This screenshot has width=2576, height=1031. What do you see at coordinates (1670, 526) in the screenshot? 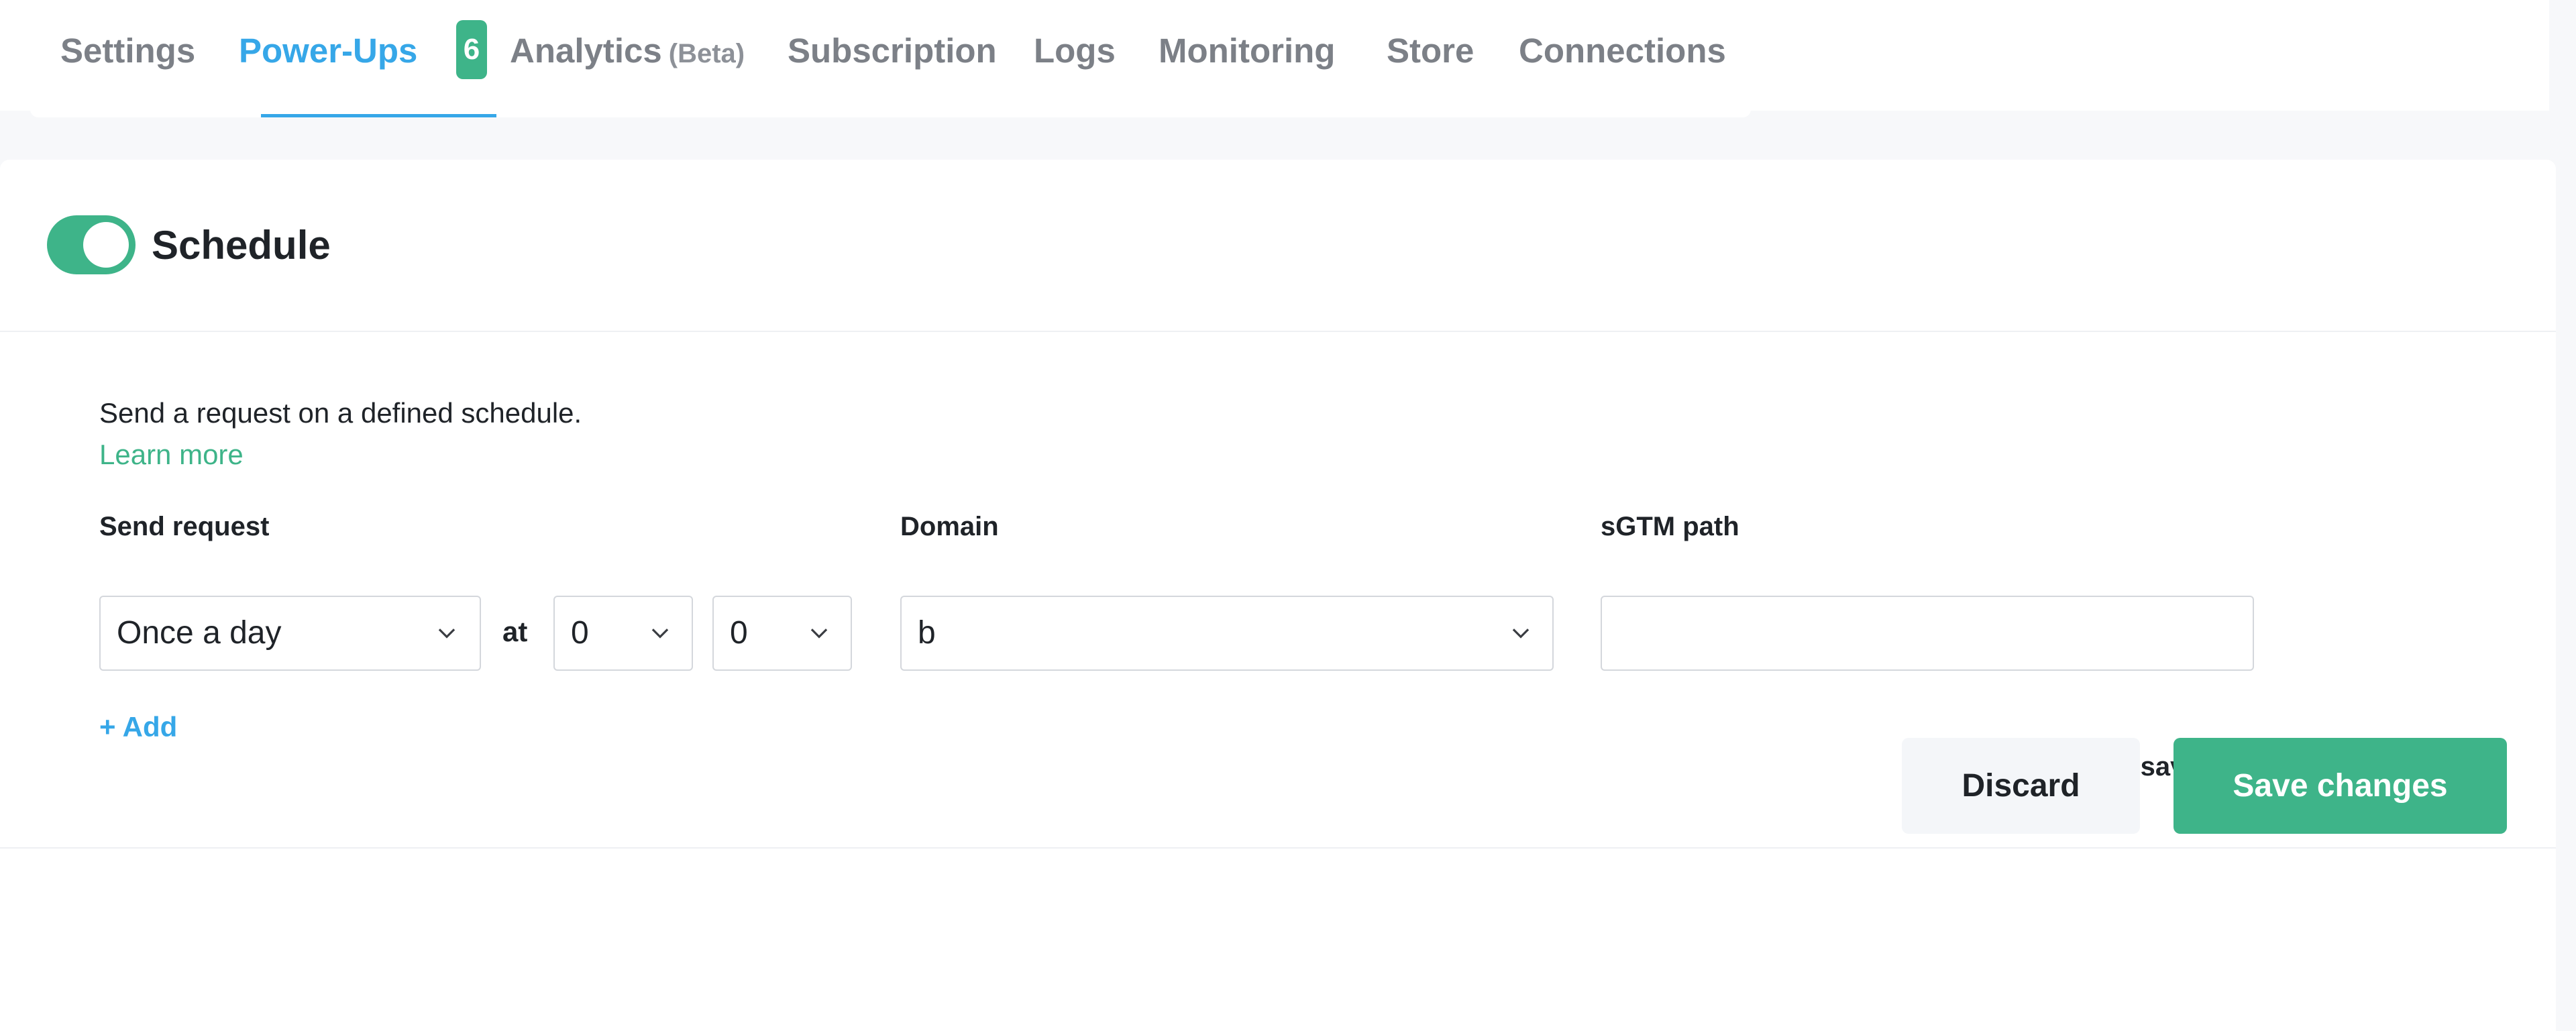
I see `sgtm-path-label: sGTM path` at bounding box center [1670, 526].